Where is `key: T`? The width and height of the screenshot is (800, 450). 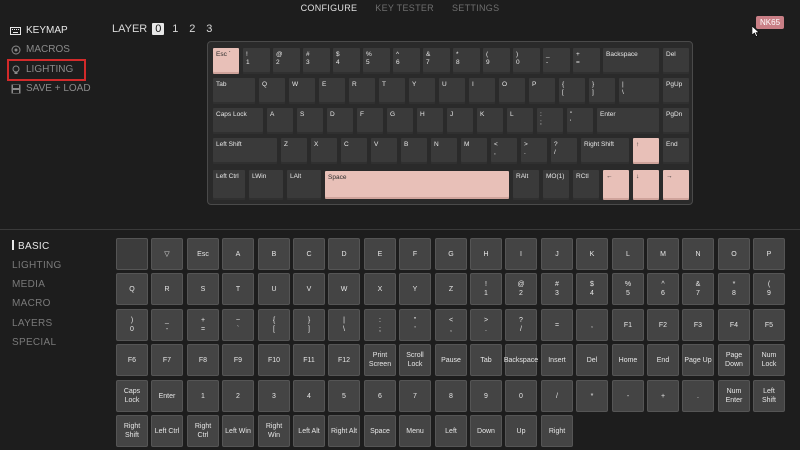
key: T is located at coordinates (392, 91).